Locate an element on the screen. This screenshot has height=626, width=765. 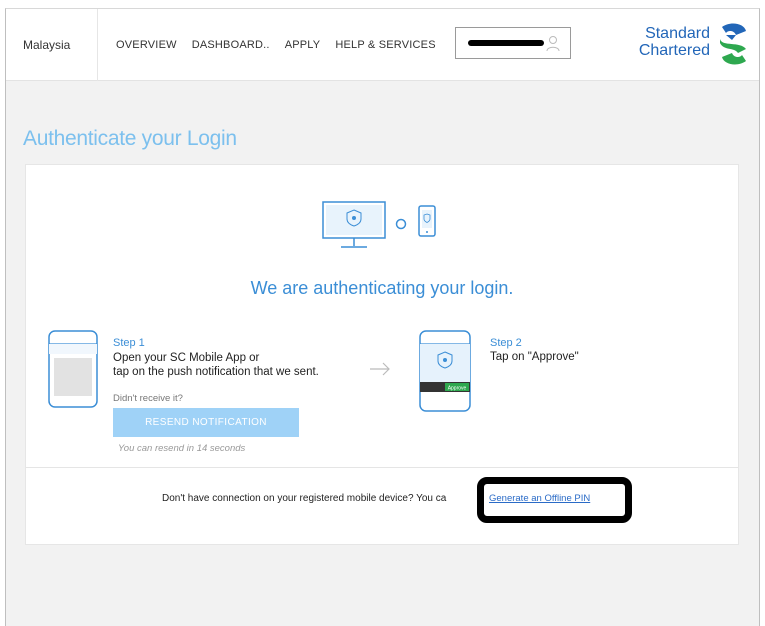
user-icon is located at coordinates (553, 44).